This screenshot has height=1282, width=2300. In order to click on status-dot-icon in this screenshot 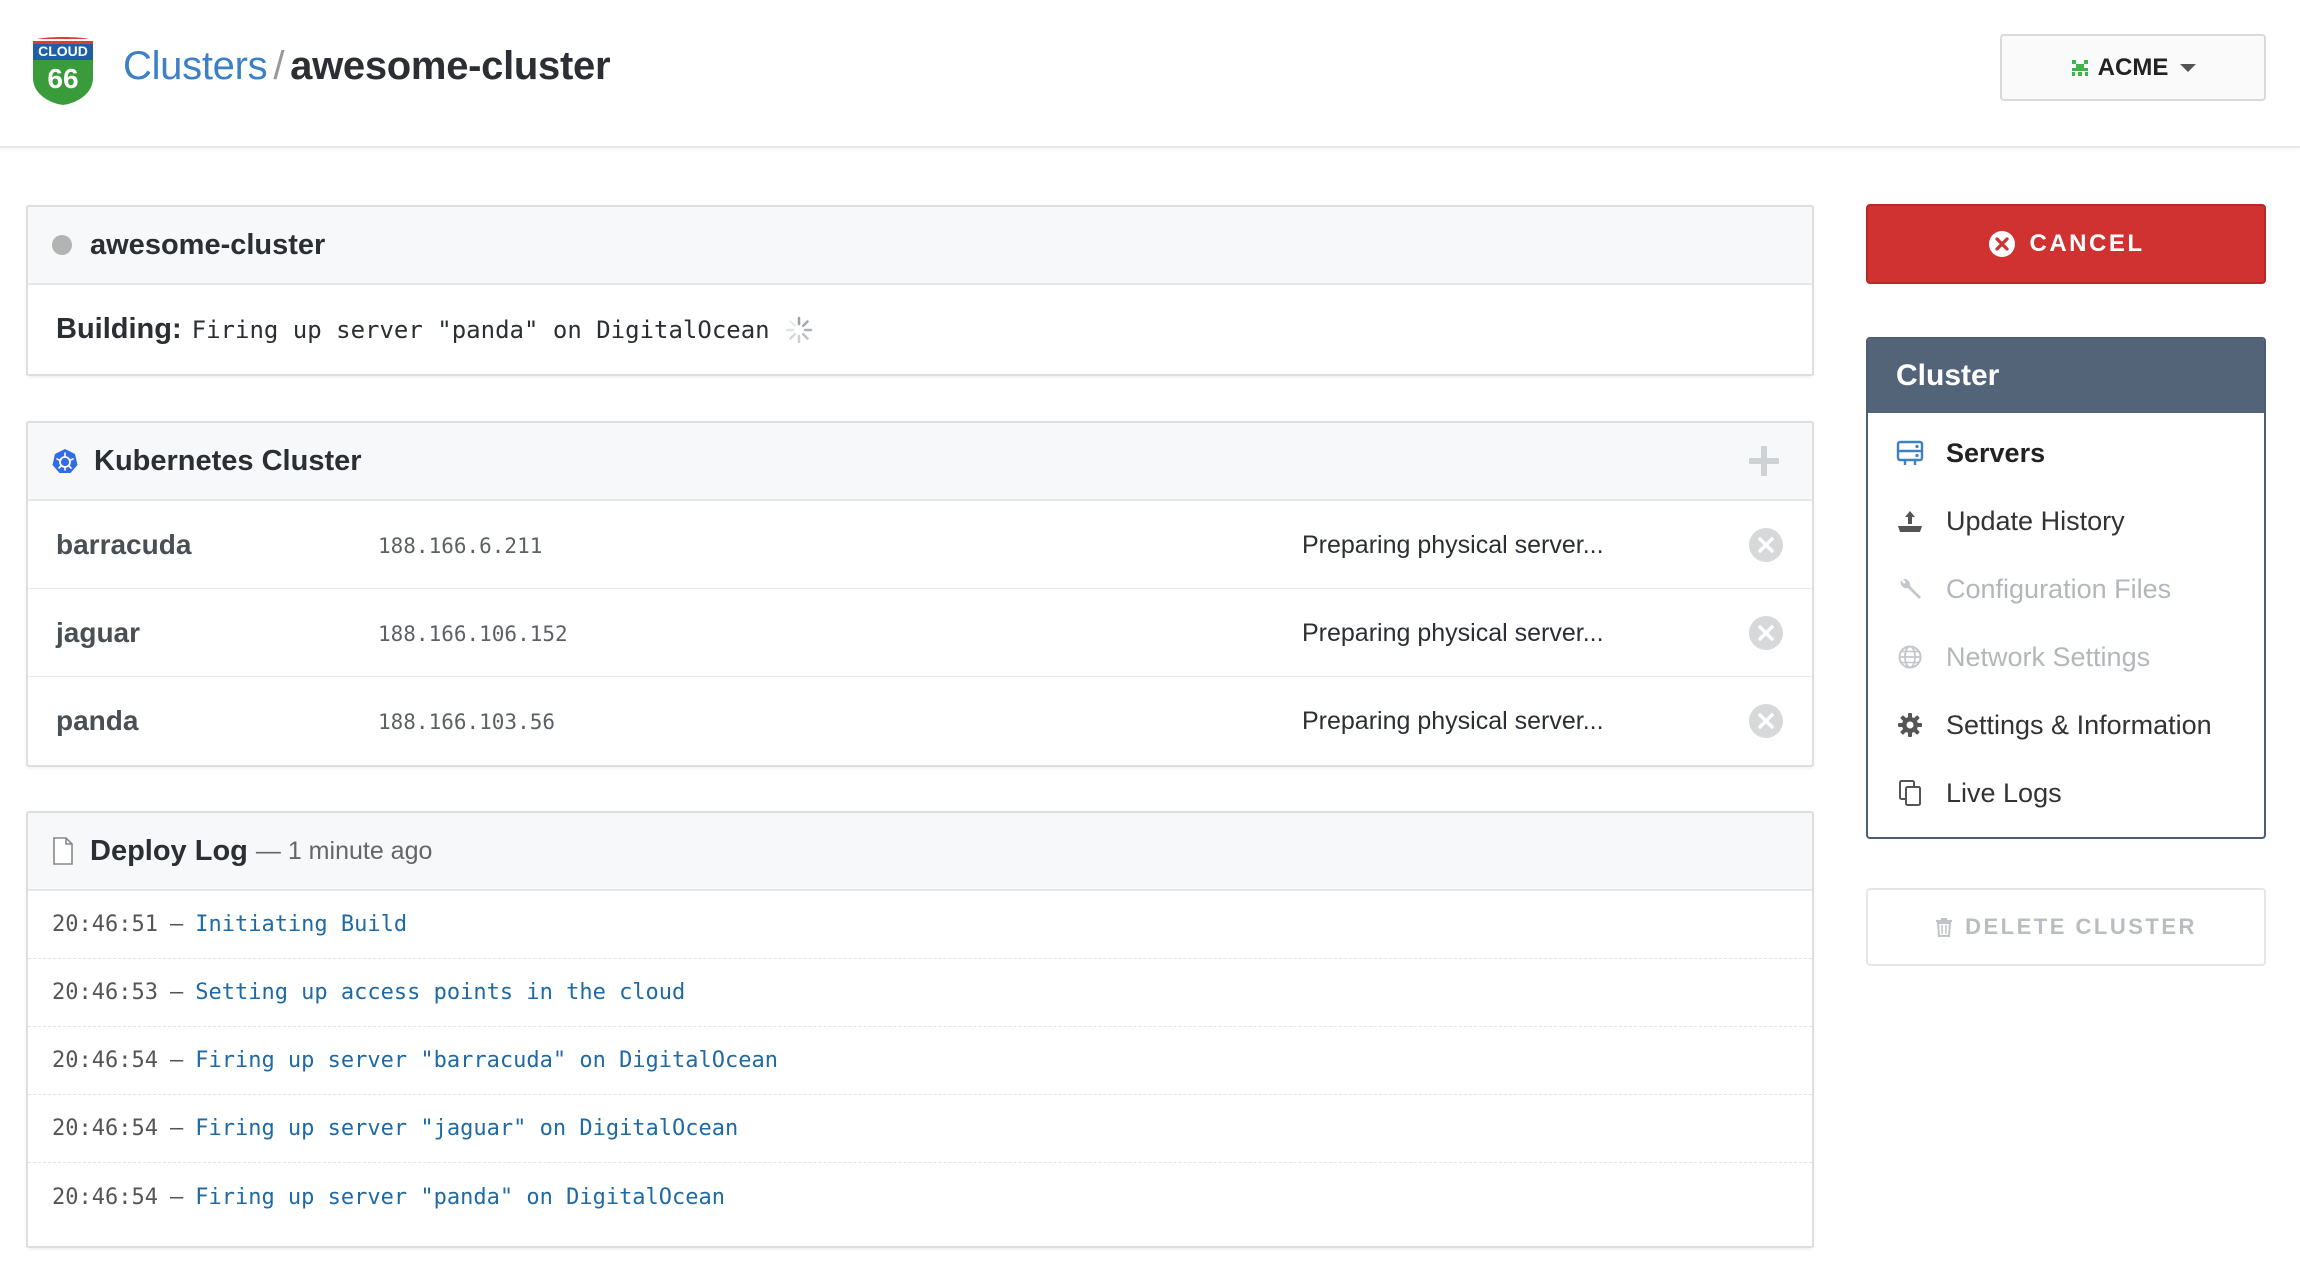, I will do `click(62, 245)`.